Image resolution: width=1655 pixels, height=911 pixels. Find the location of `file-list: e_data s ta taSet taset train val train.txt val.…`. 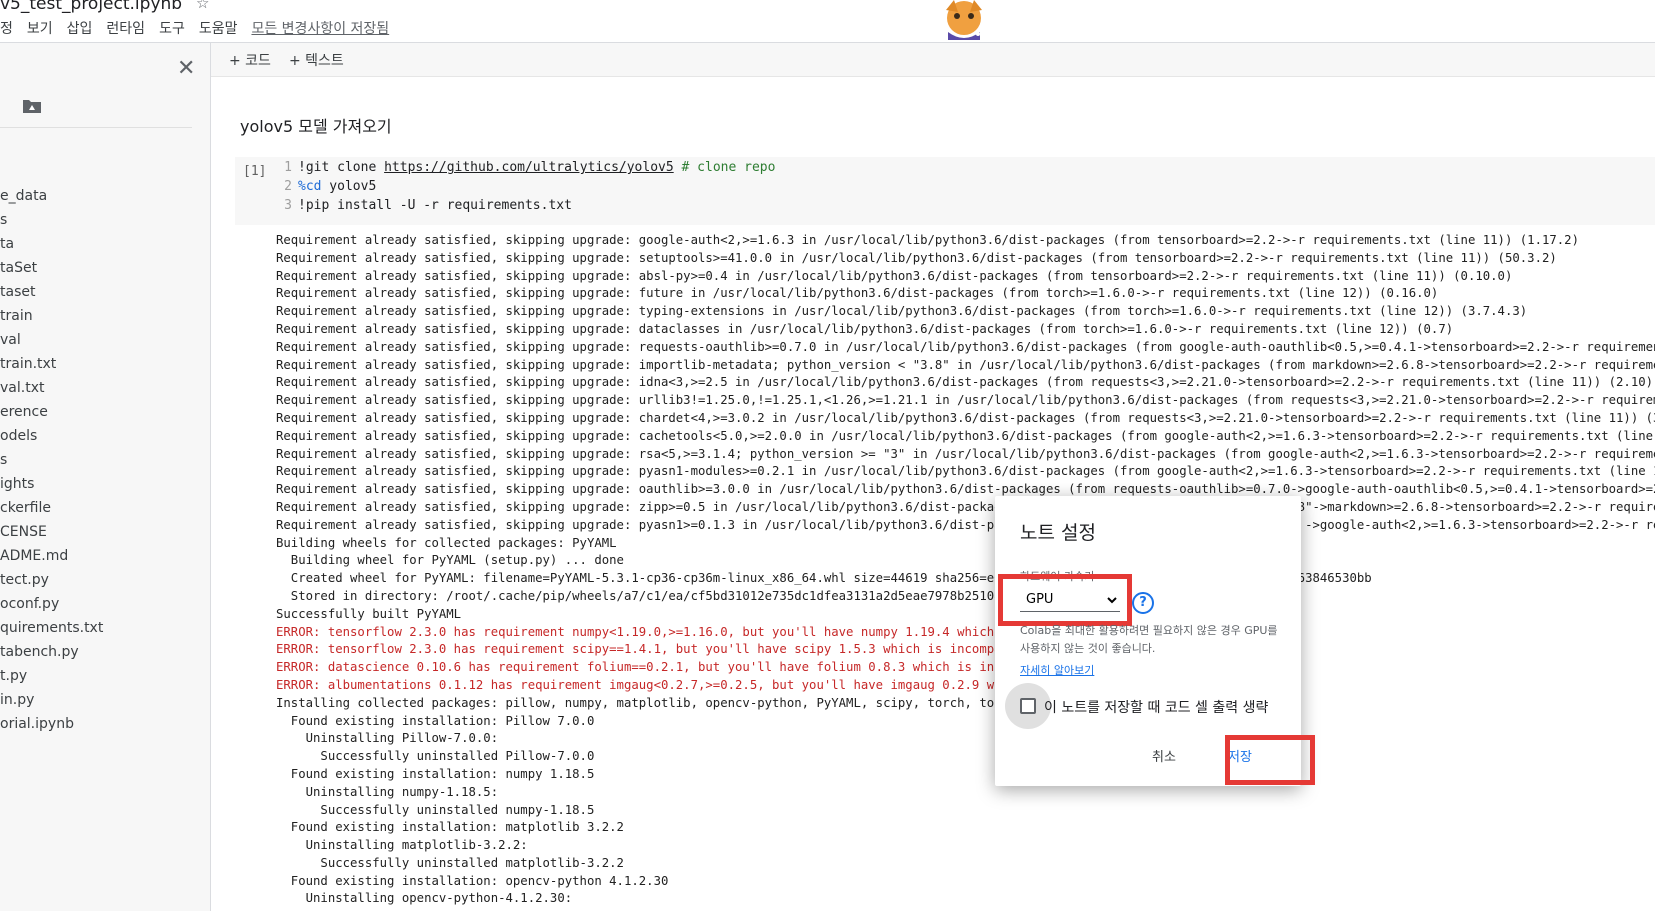

file-list: e_data s ta taSet taset train val train.txt val.… is located at coordinates (51, 460).